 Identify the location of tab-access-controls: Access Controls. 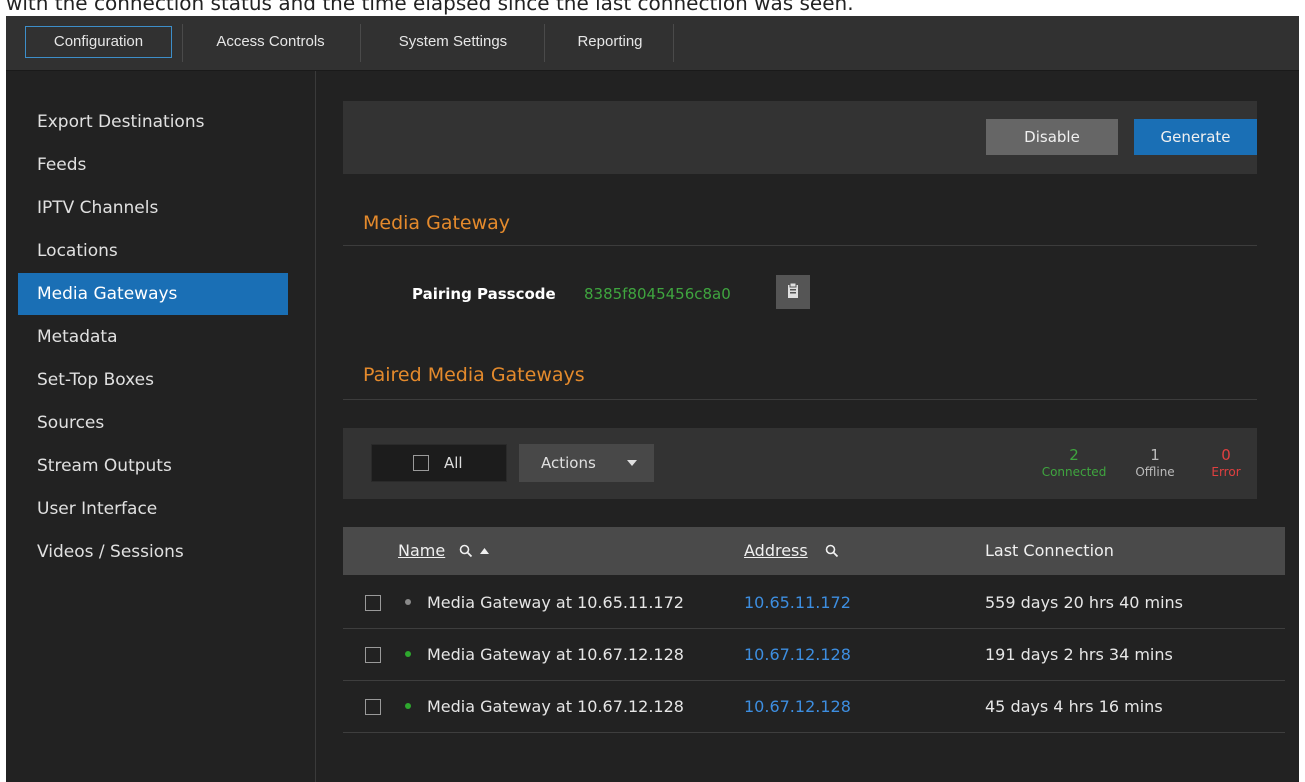
(270, 42).